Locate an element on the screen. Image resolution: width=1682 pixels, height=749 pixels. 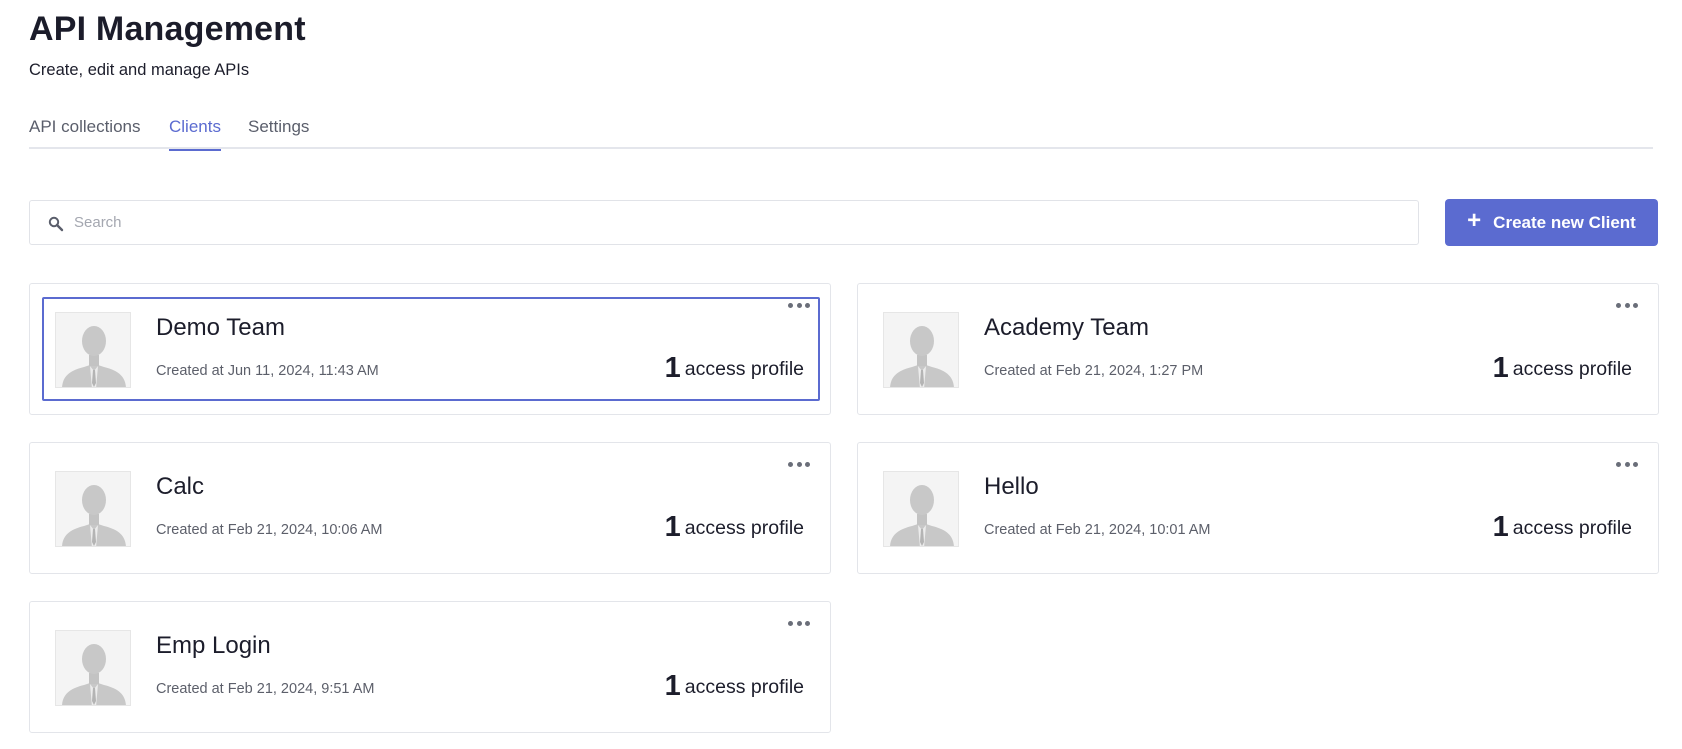
search-icon is located at coordinates (56, 224).